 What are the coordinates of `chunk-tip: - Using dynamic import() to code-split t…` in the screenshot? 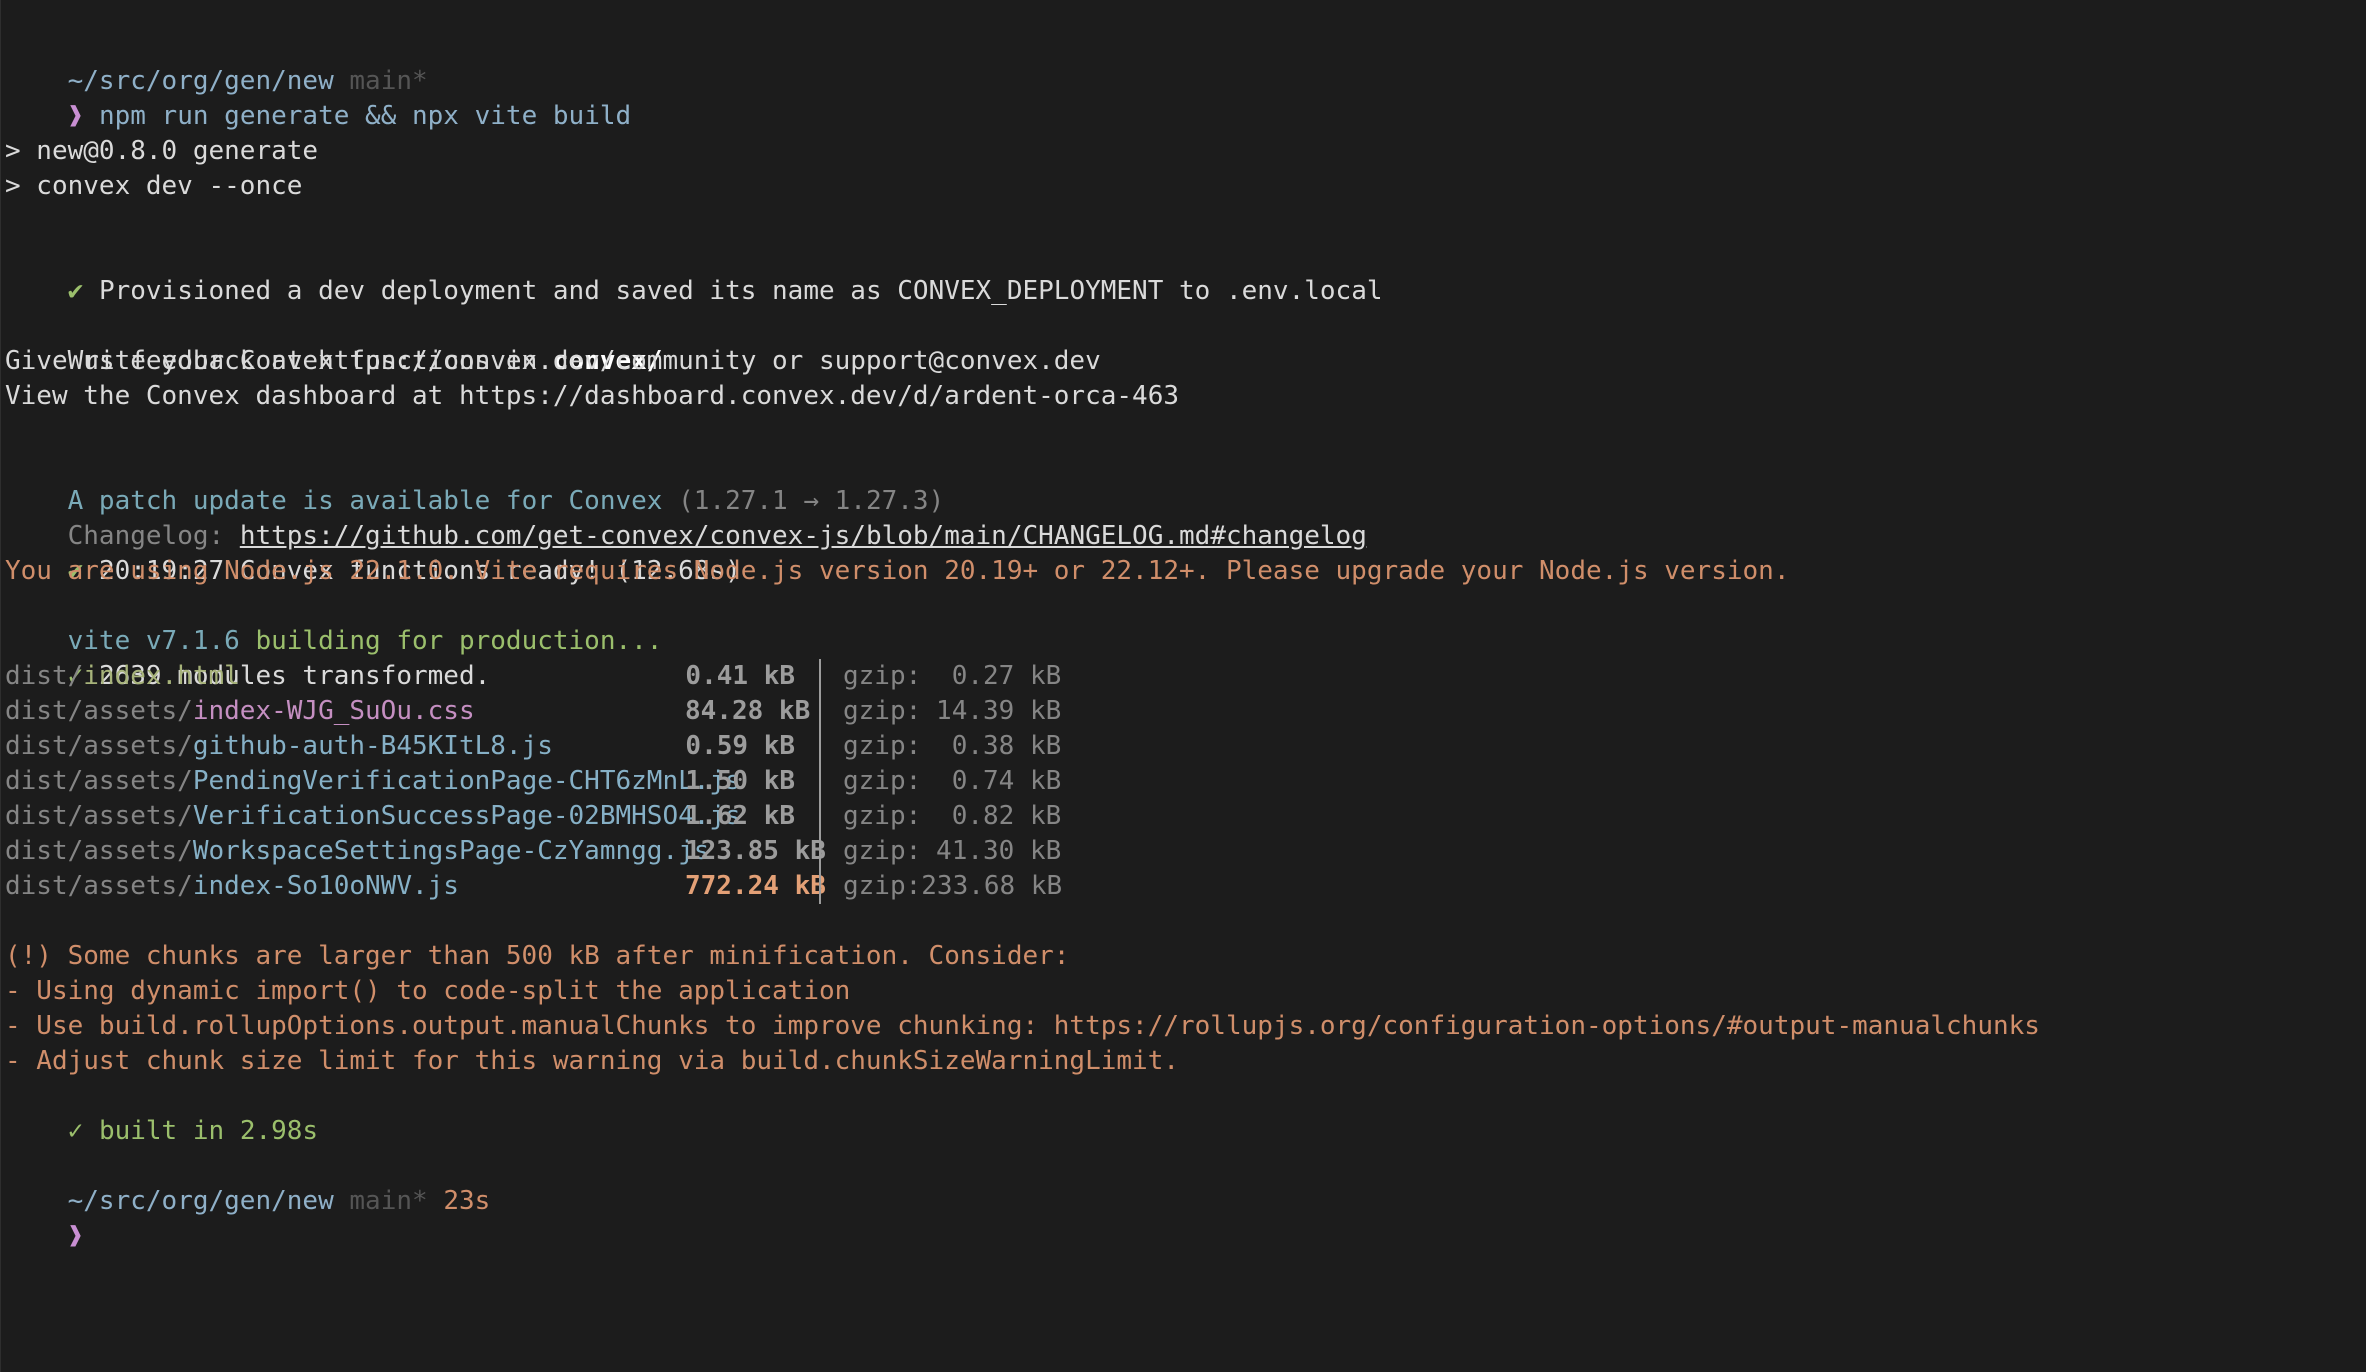 It's located at (428, 991).